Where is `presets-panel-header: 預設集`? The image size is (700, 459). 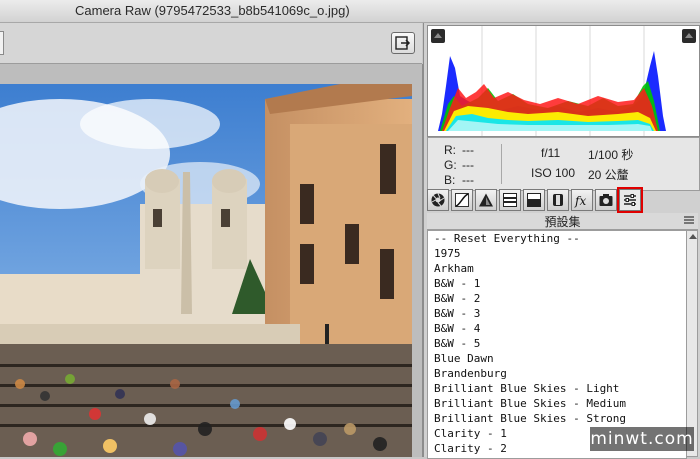 presets-panel-header: 預設集 is located at coordinates (562, 221).